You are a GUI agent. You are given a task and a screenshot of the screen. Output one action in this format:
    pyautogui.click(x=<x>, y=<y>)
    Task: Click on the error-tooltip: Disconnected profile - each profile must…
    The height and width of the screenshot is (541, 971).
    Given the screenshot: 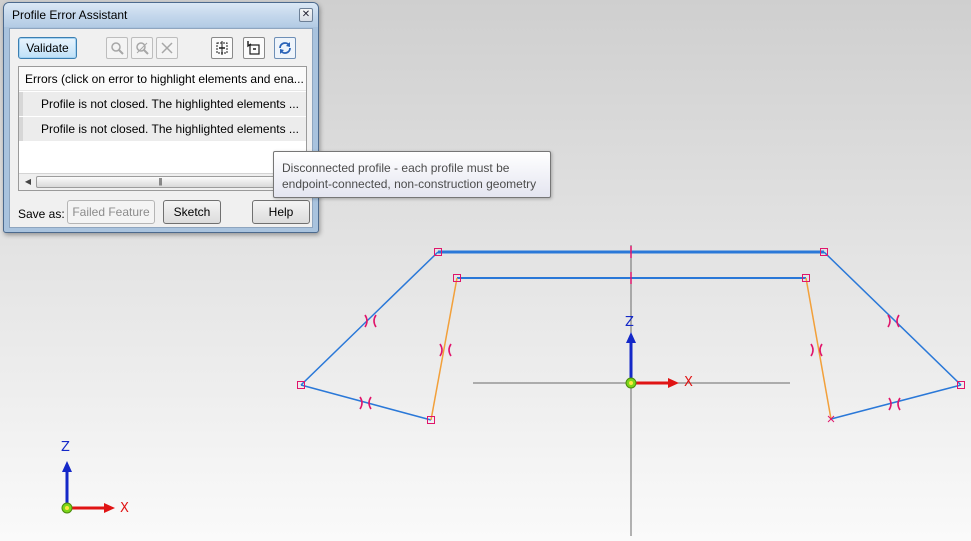 What is the action you would take?
    pyautogui.click(x=412, y=174)
    